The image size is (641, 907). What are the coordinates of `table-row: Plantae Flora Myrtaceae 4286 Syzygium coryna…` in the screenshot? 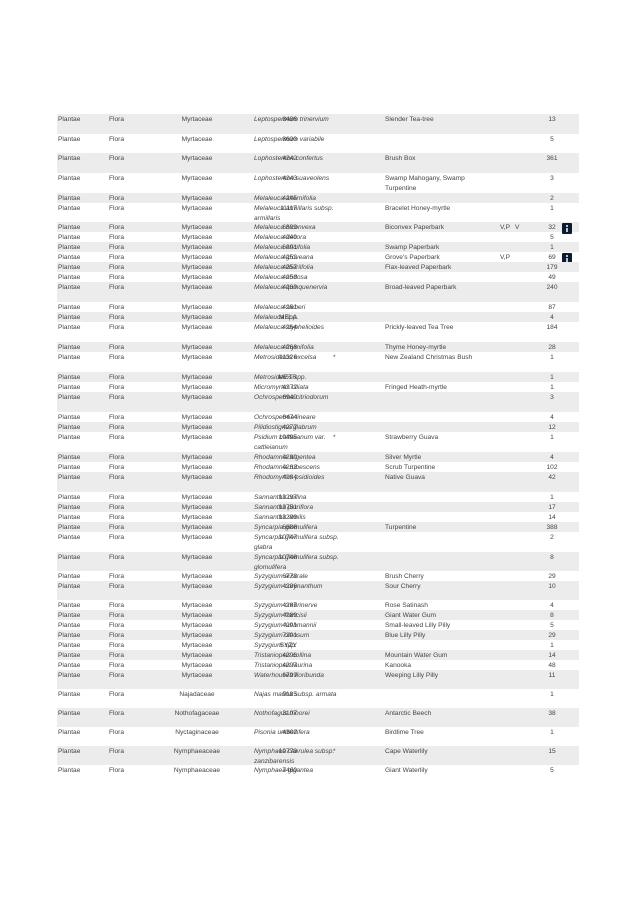 It's located at (318, 590).